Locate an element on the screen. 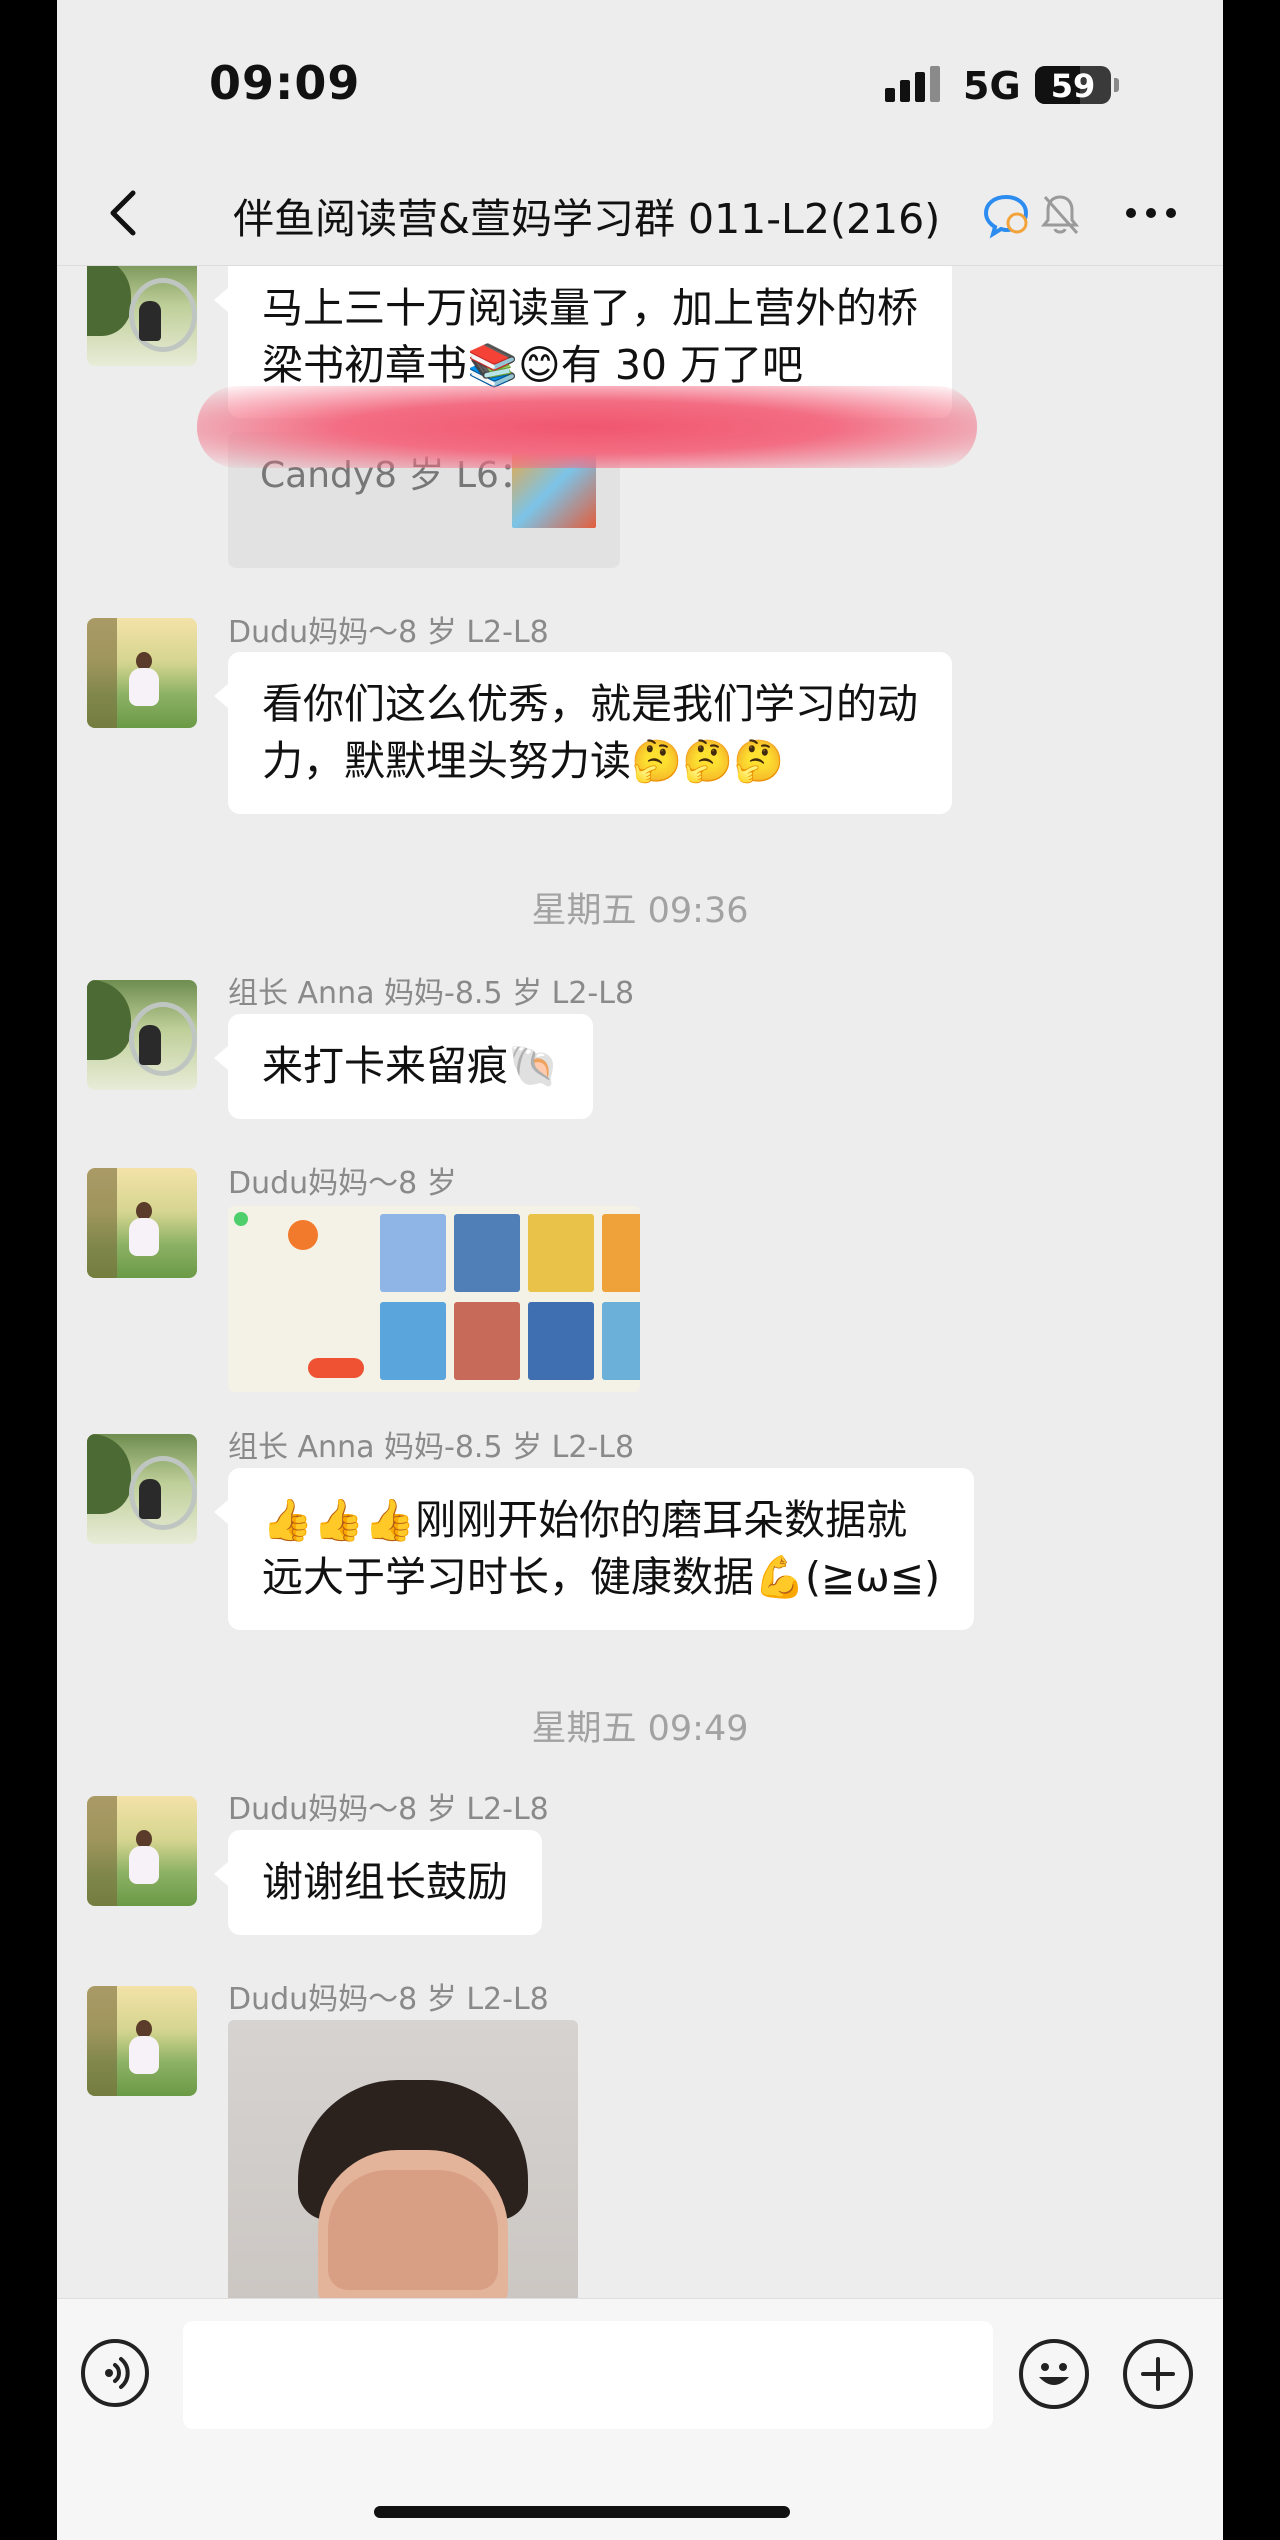 This screenshot has height=2540, width=1280. message-text-line: 看你们这么优秀，就是我们学习的动 is located at coordinates (590, 704).